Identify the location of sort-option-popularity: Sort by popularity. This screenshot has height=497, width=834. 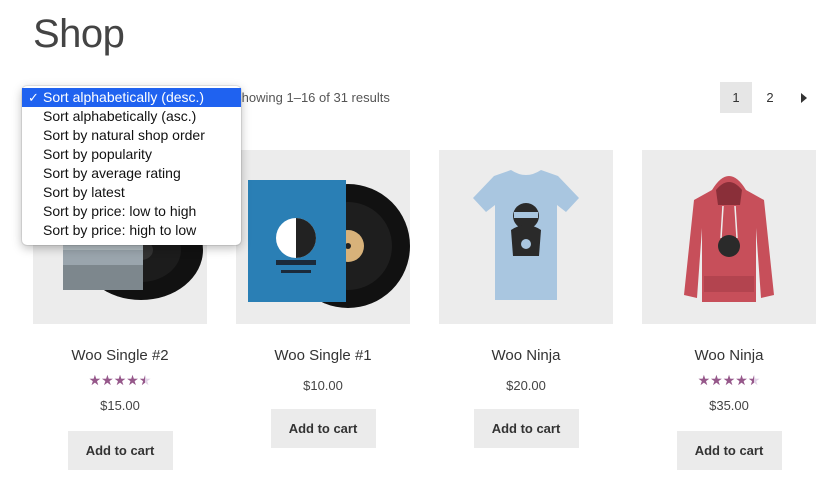
(131, 154).